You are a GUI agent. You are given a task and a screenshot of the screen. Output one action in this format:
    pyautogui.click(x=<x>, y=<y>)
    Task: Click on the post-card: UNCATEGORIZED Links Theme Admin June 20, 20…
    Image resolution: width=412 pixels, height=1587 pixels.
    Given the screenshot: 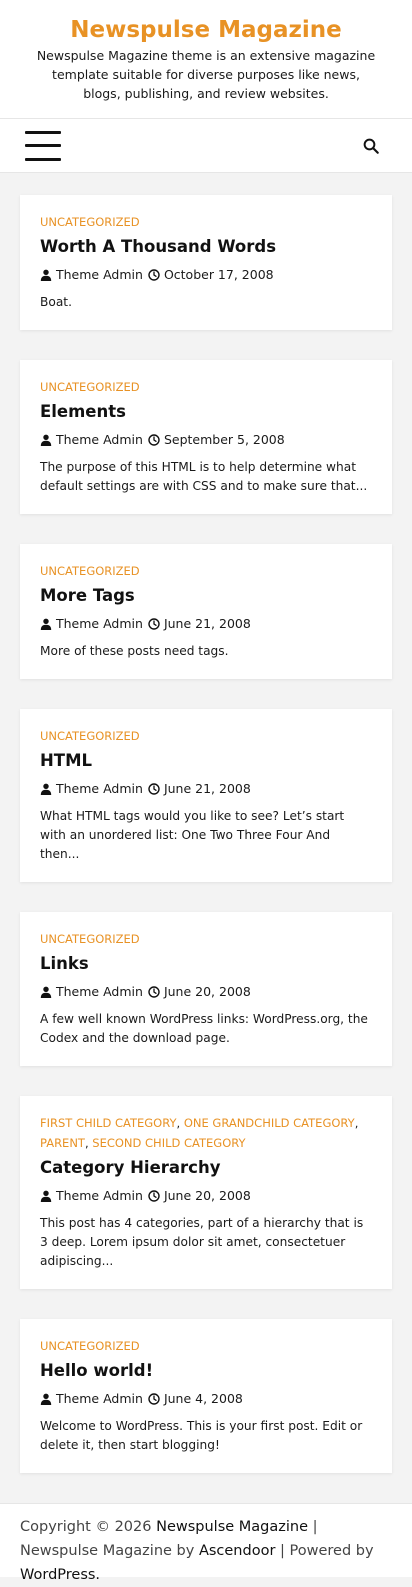 What is the action you would take?
    pyautogui.click(x=206, y=989)
    